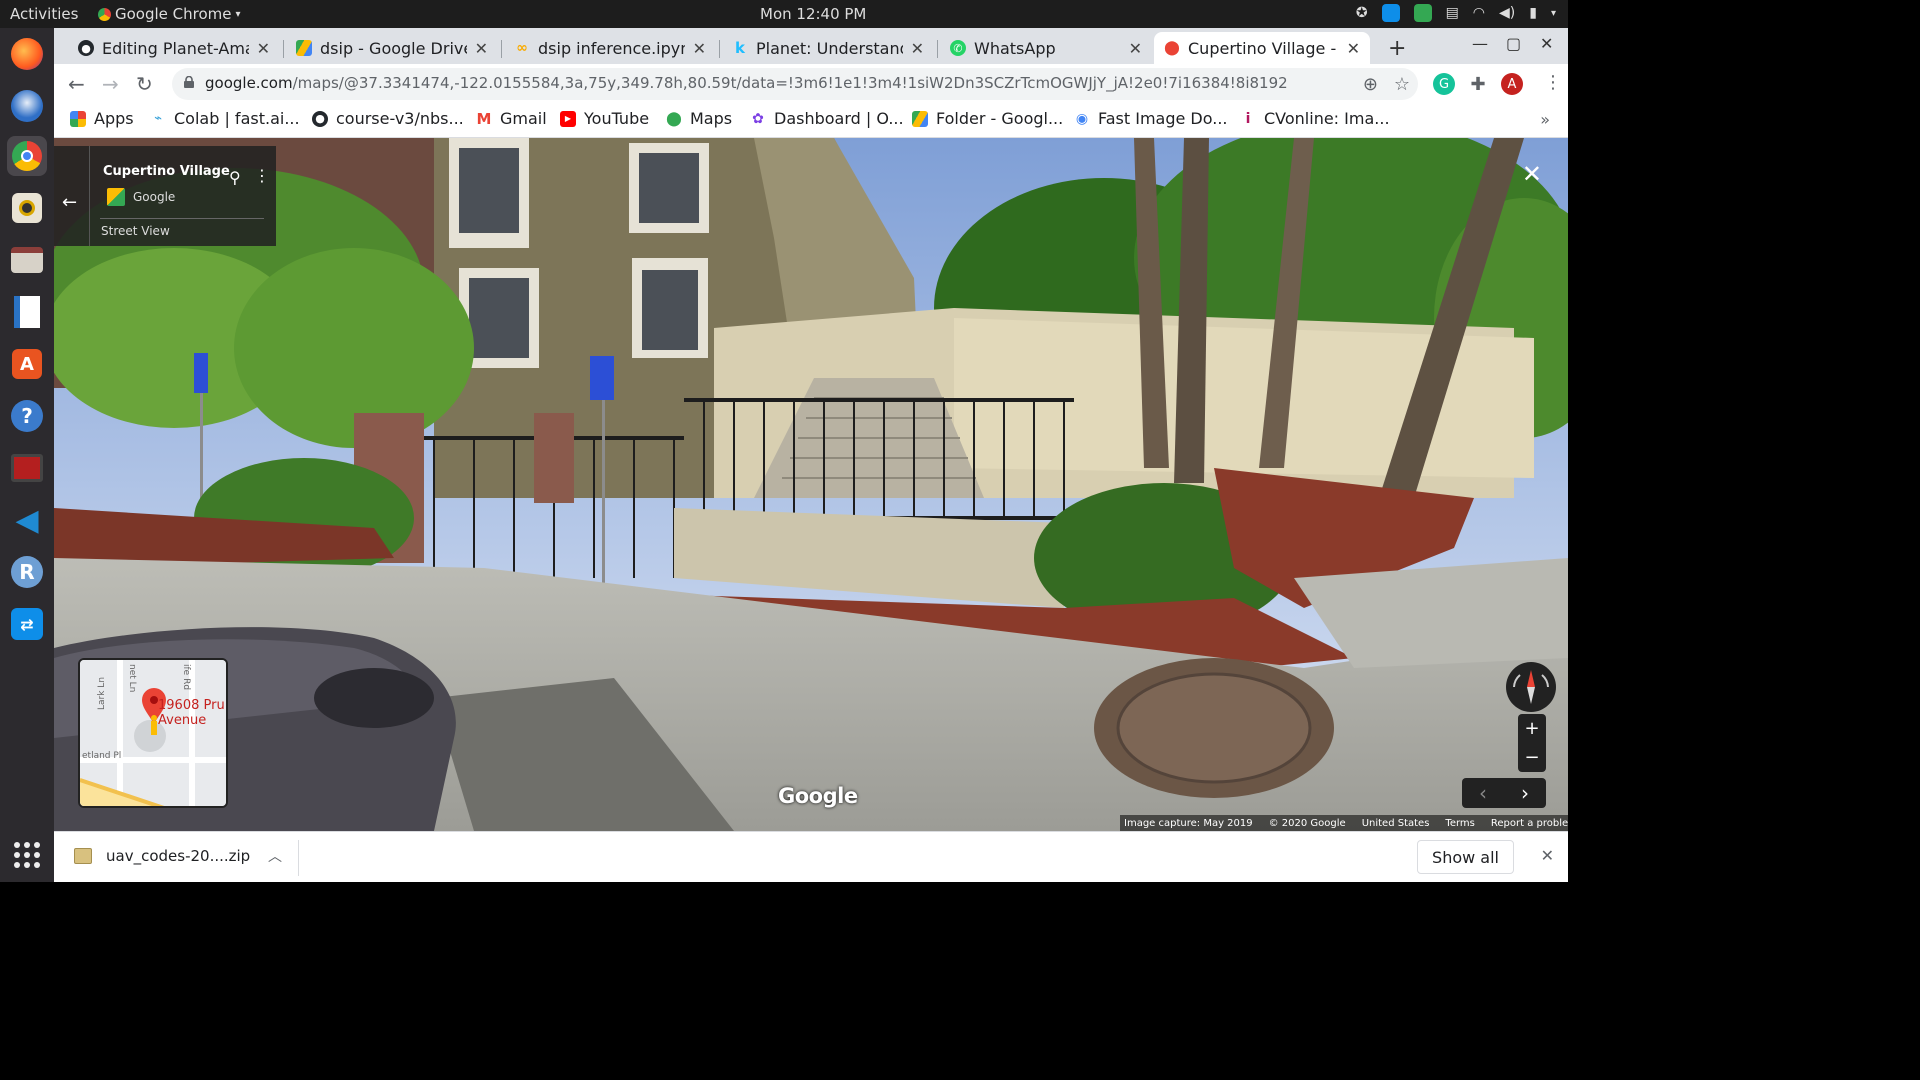 The height and width of the screenshot is (1080, 1920). I want to click on bookmark-star-icon: ☆, so click(1402, 84).